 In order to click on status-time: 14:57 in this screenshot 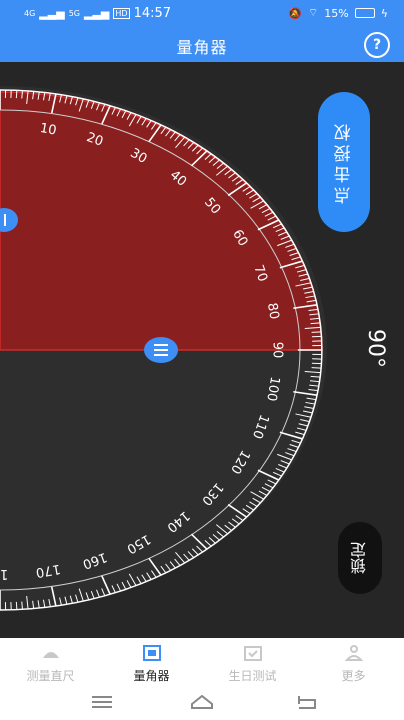, I will do `click(152, 13)`.